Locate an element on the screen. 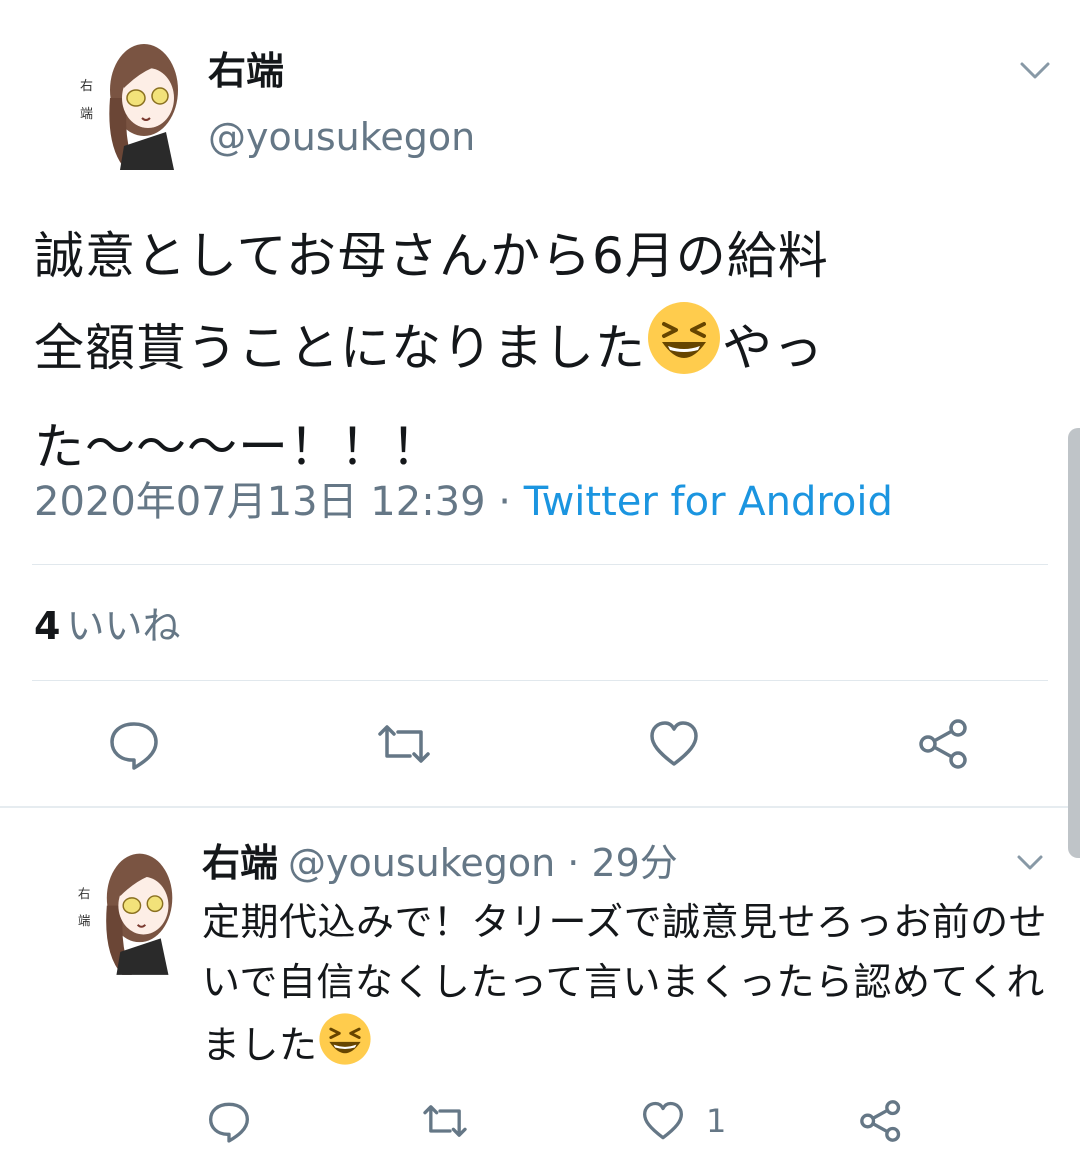 The height and width of the screenshot is (1170, 1080). tweet-text-line: 全額貰うことになりました やっ is located at coordinates (534, 351).